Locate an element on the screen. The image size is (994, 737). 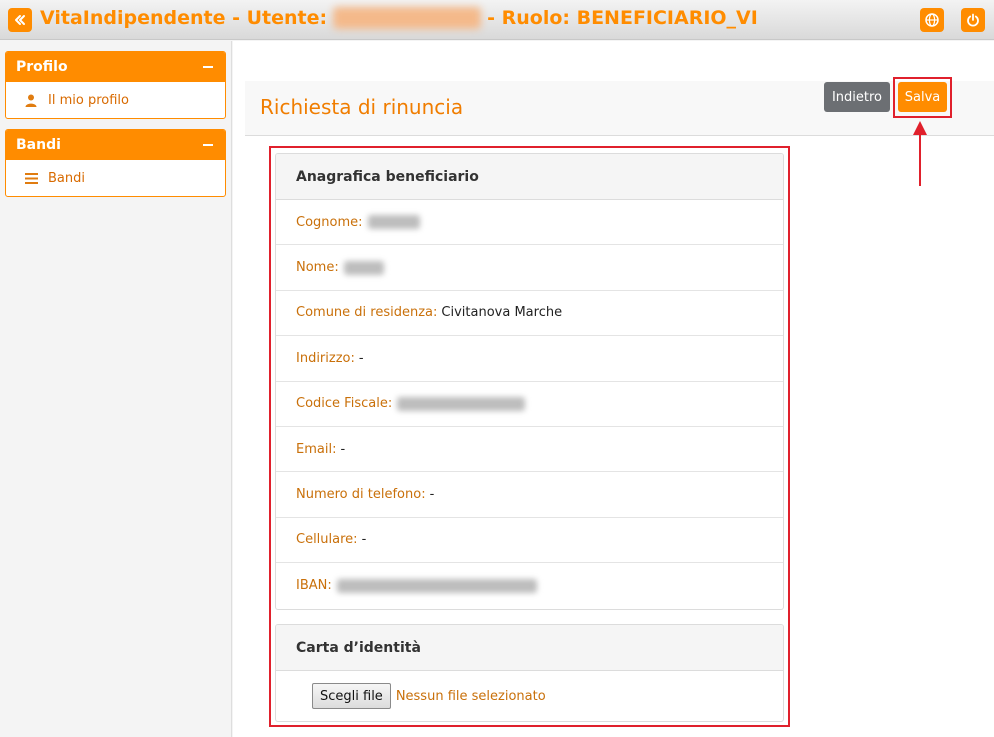
field-label: IBAN: is located at coordinates (314, 586).